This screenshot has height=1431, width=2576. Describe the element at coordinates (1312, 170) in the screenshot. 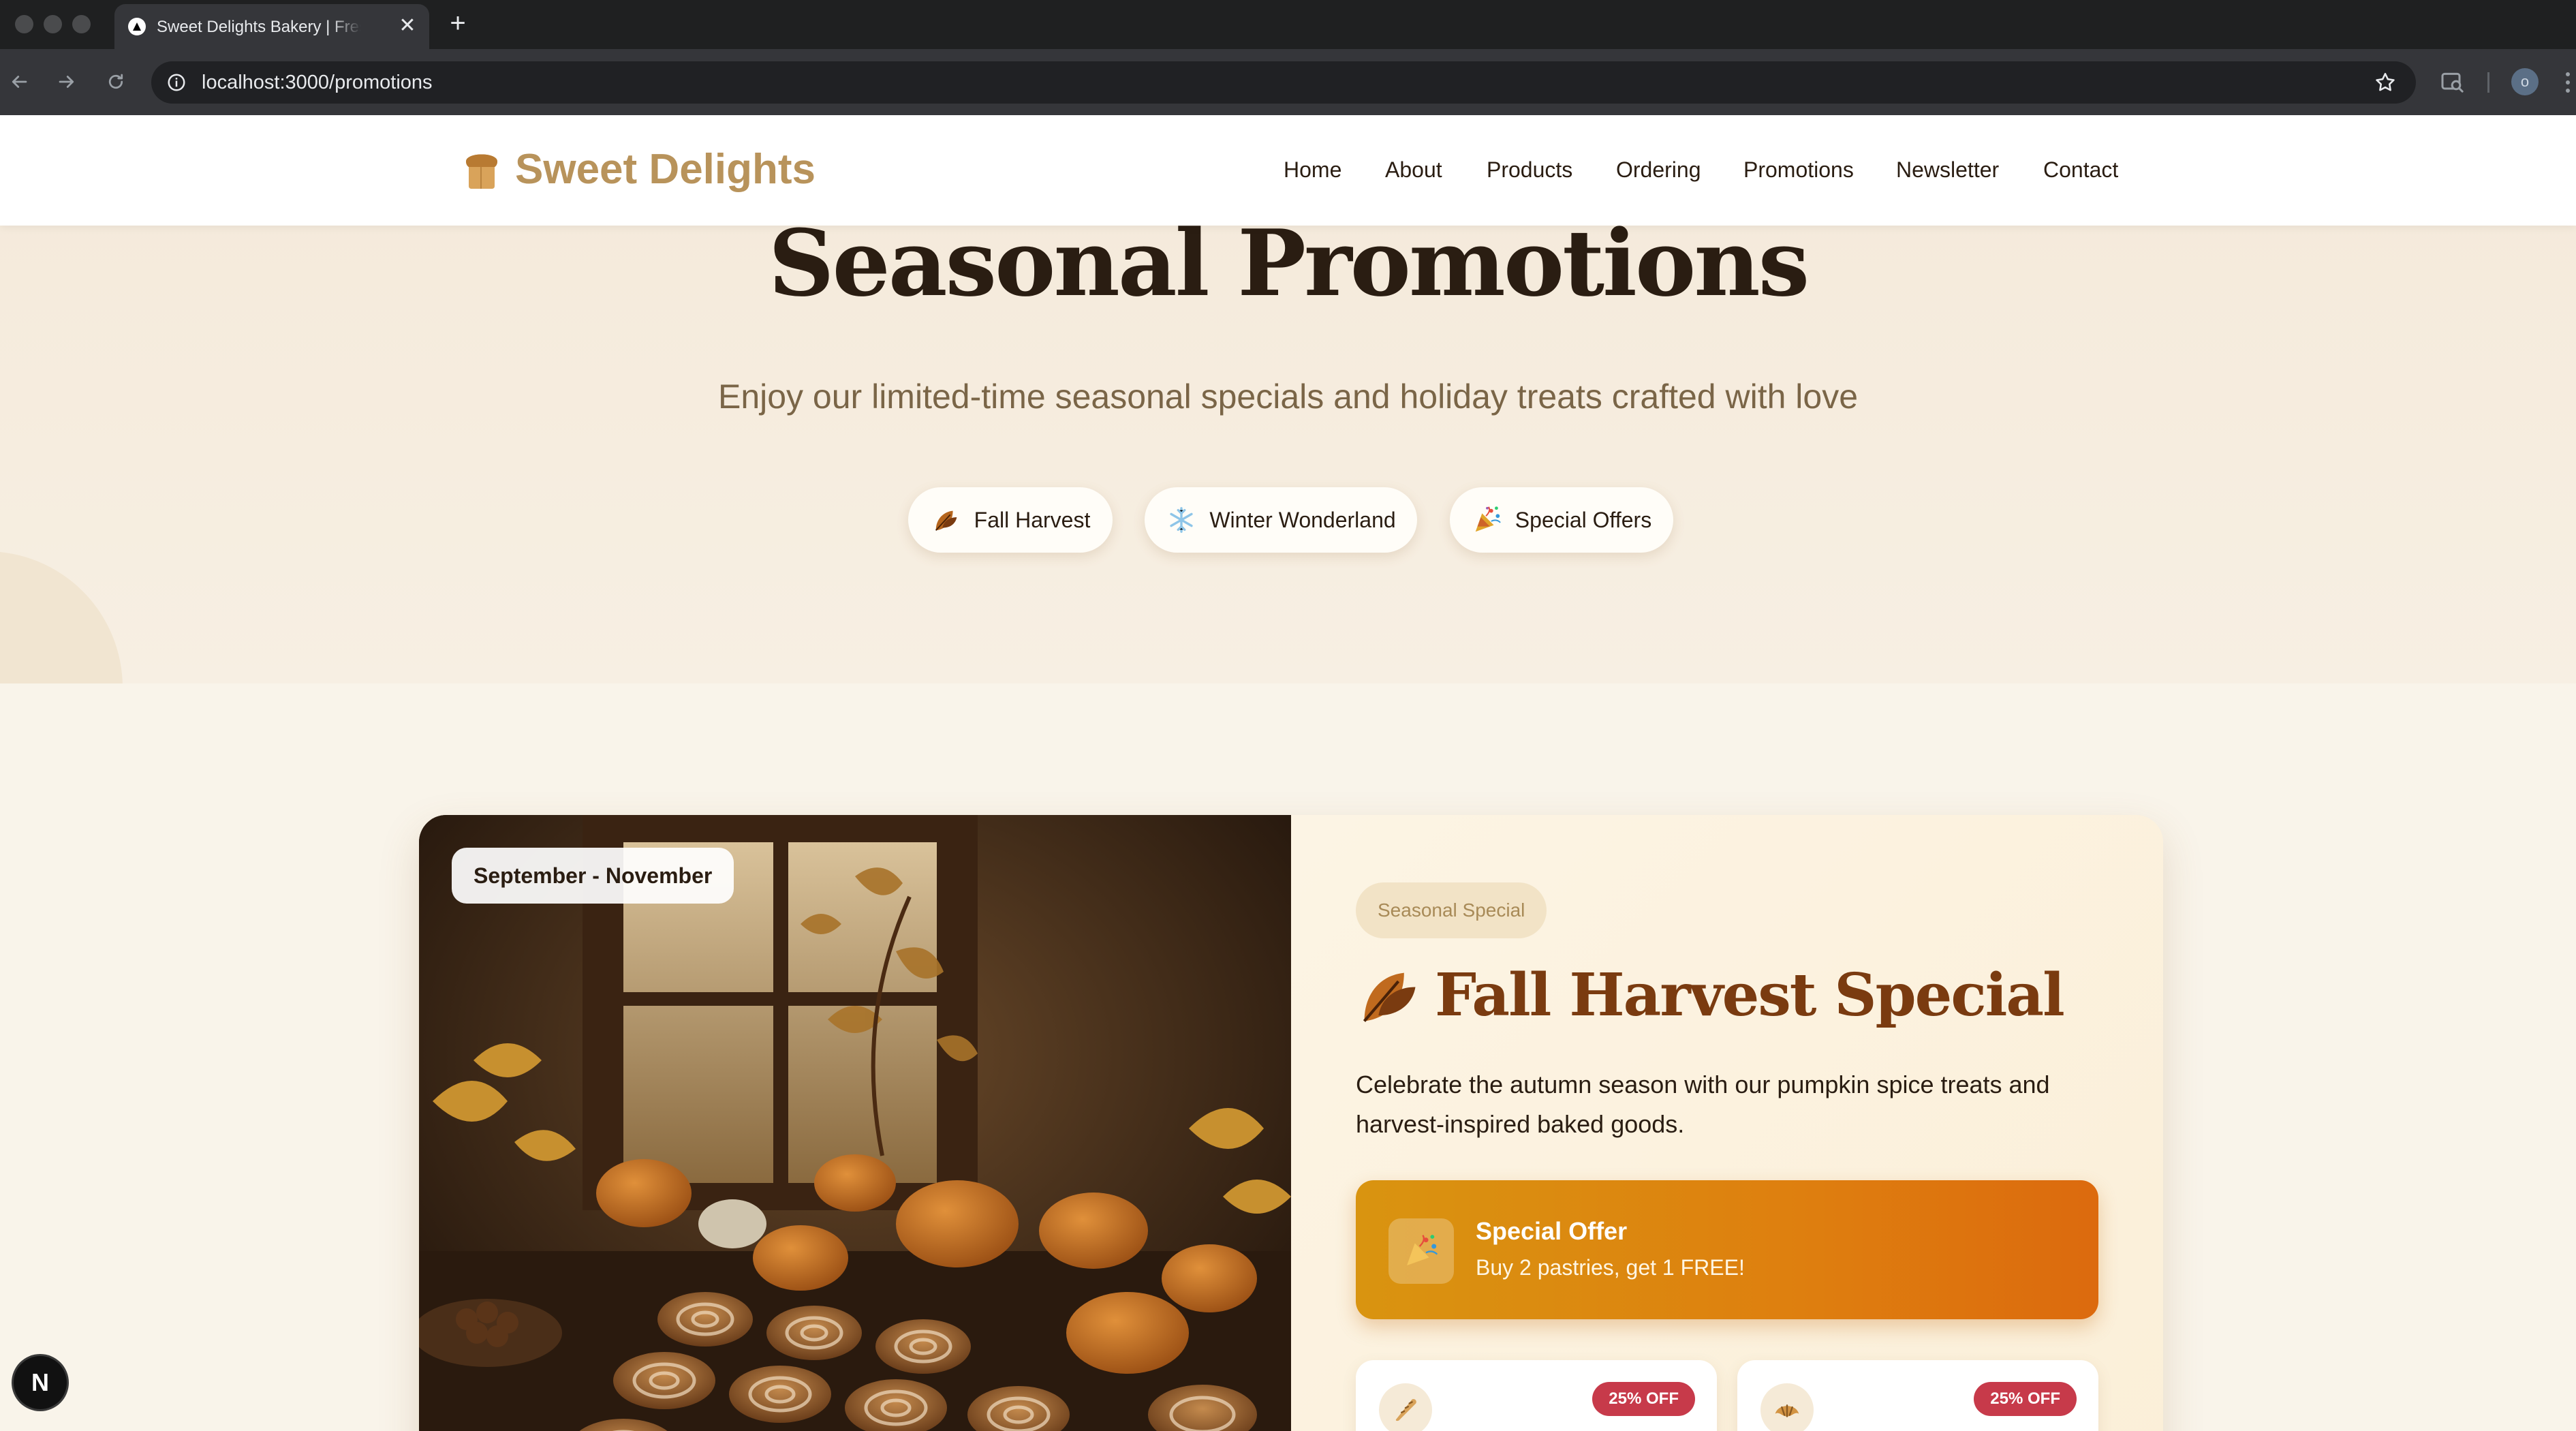

I see `nav-home: Home` at that location.